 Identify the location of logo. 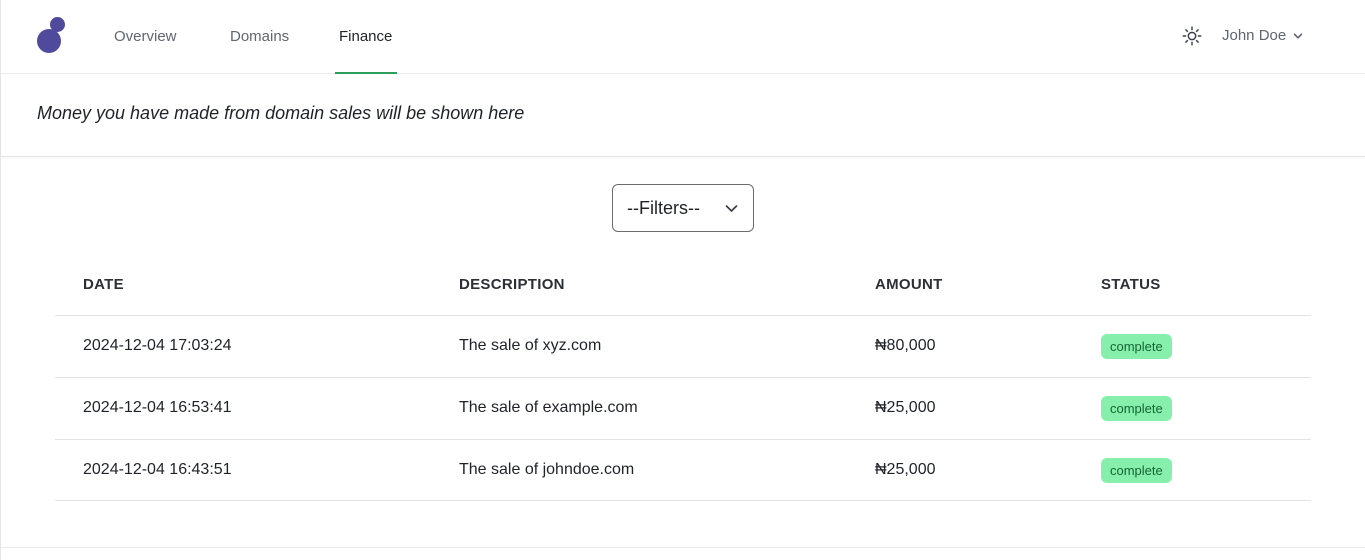
(52, 36).